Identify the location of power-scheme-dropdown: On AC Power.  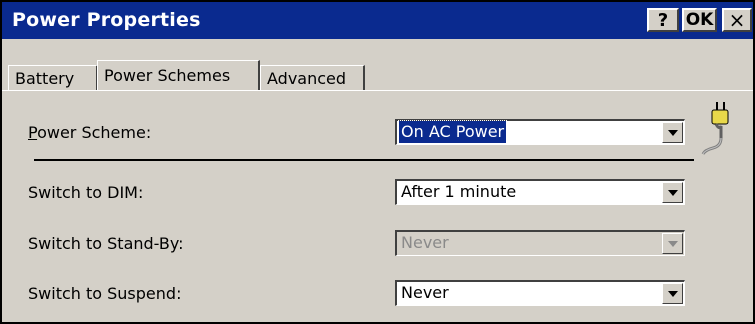
(540, 132).